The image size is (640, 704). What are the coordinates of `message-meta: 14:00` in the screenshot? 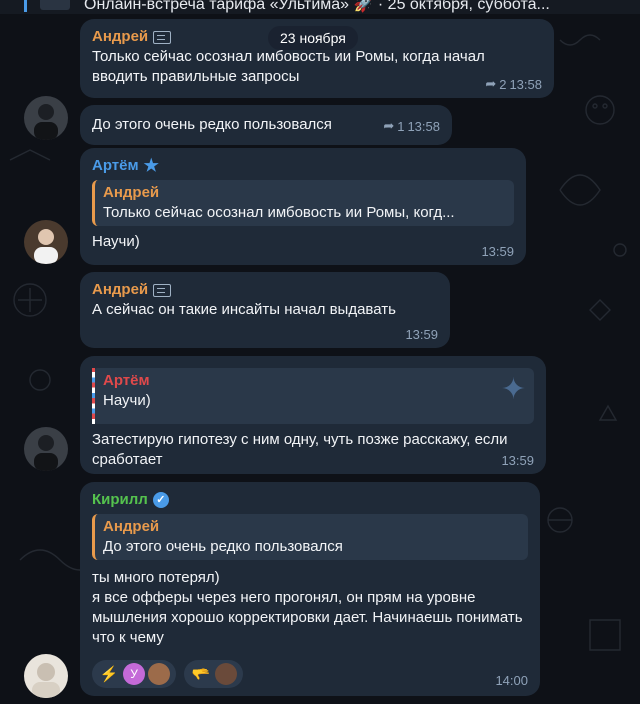 It's located at (511, 680).